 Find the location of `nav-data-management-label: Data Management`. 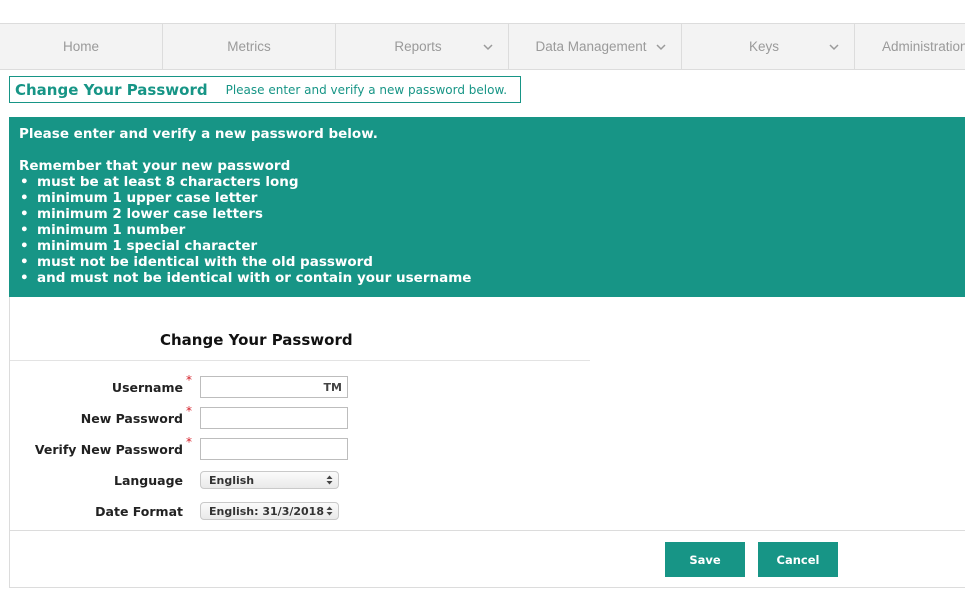

nav-data-management-label: Data Management is located at coordinates (591, 46).